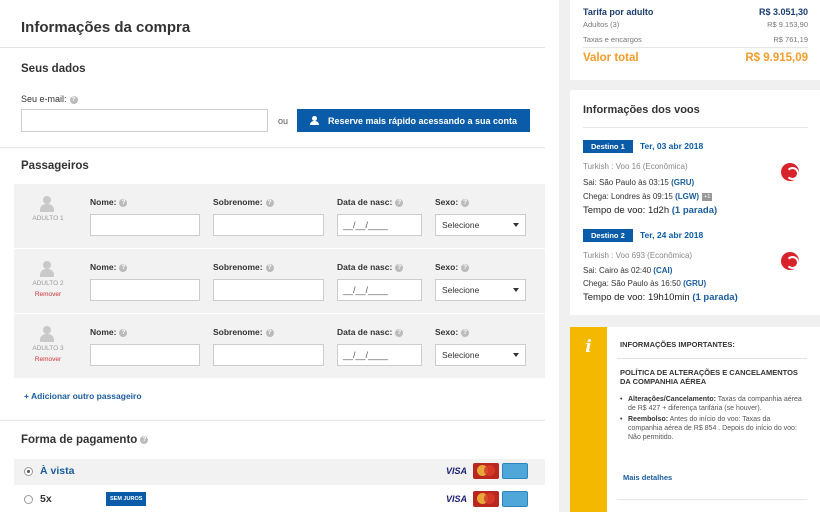 This screenshot has height=512, width=820. What do you see at coordinates (648, 196) in the screenshot?
I see `arrival-info: Chega: Londres às 09:15 (LGW) +1` at bounding box center [648, 196].